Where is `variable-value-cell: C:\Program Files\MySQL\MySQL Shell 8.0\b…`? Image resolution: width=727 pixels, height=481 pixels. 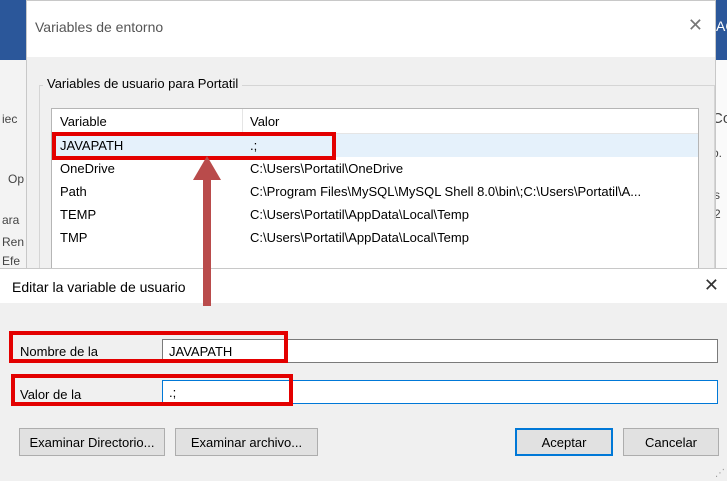 variable-value-cell: C:\Program Files\MySQL\MySQL Shell 8.0\b… is located at coordinates (446, 191).